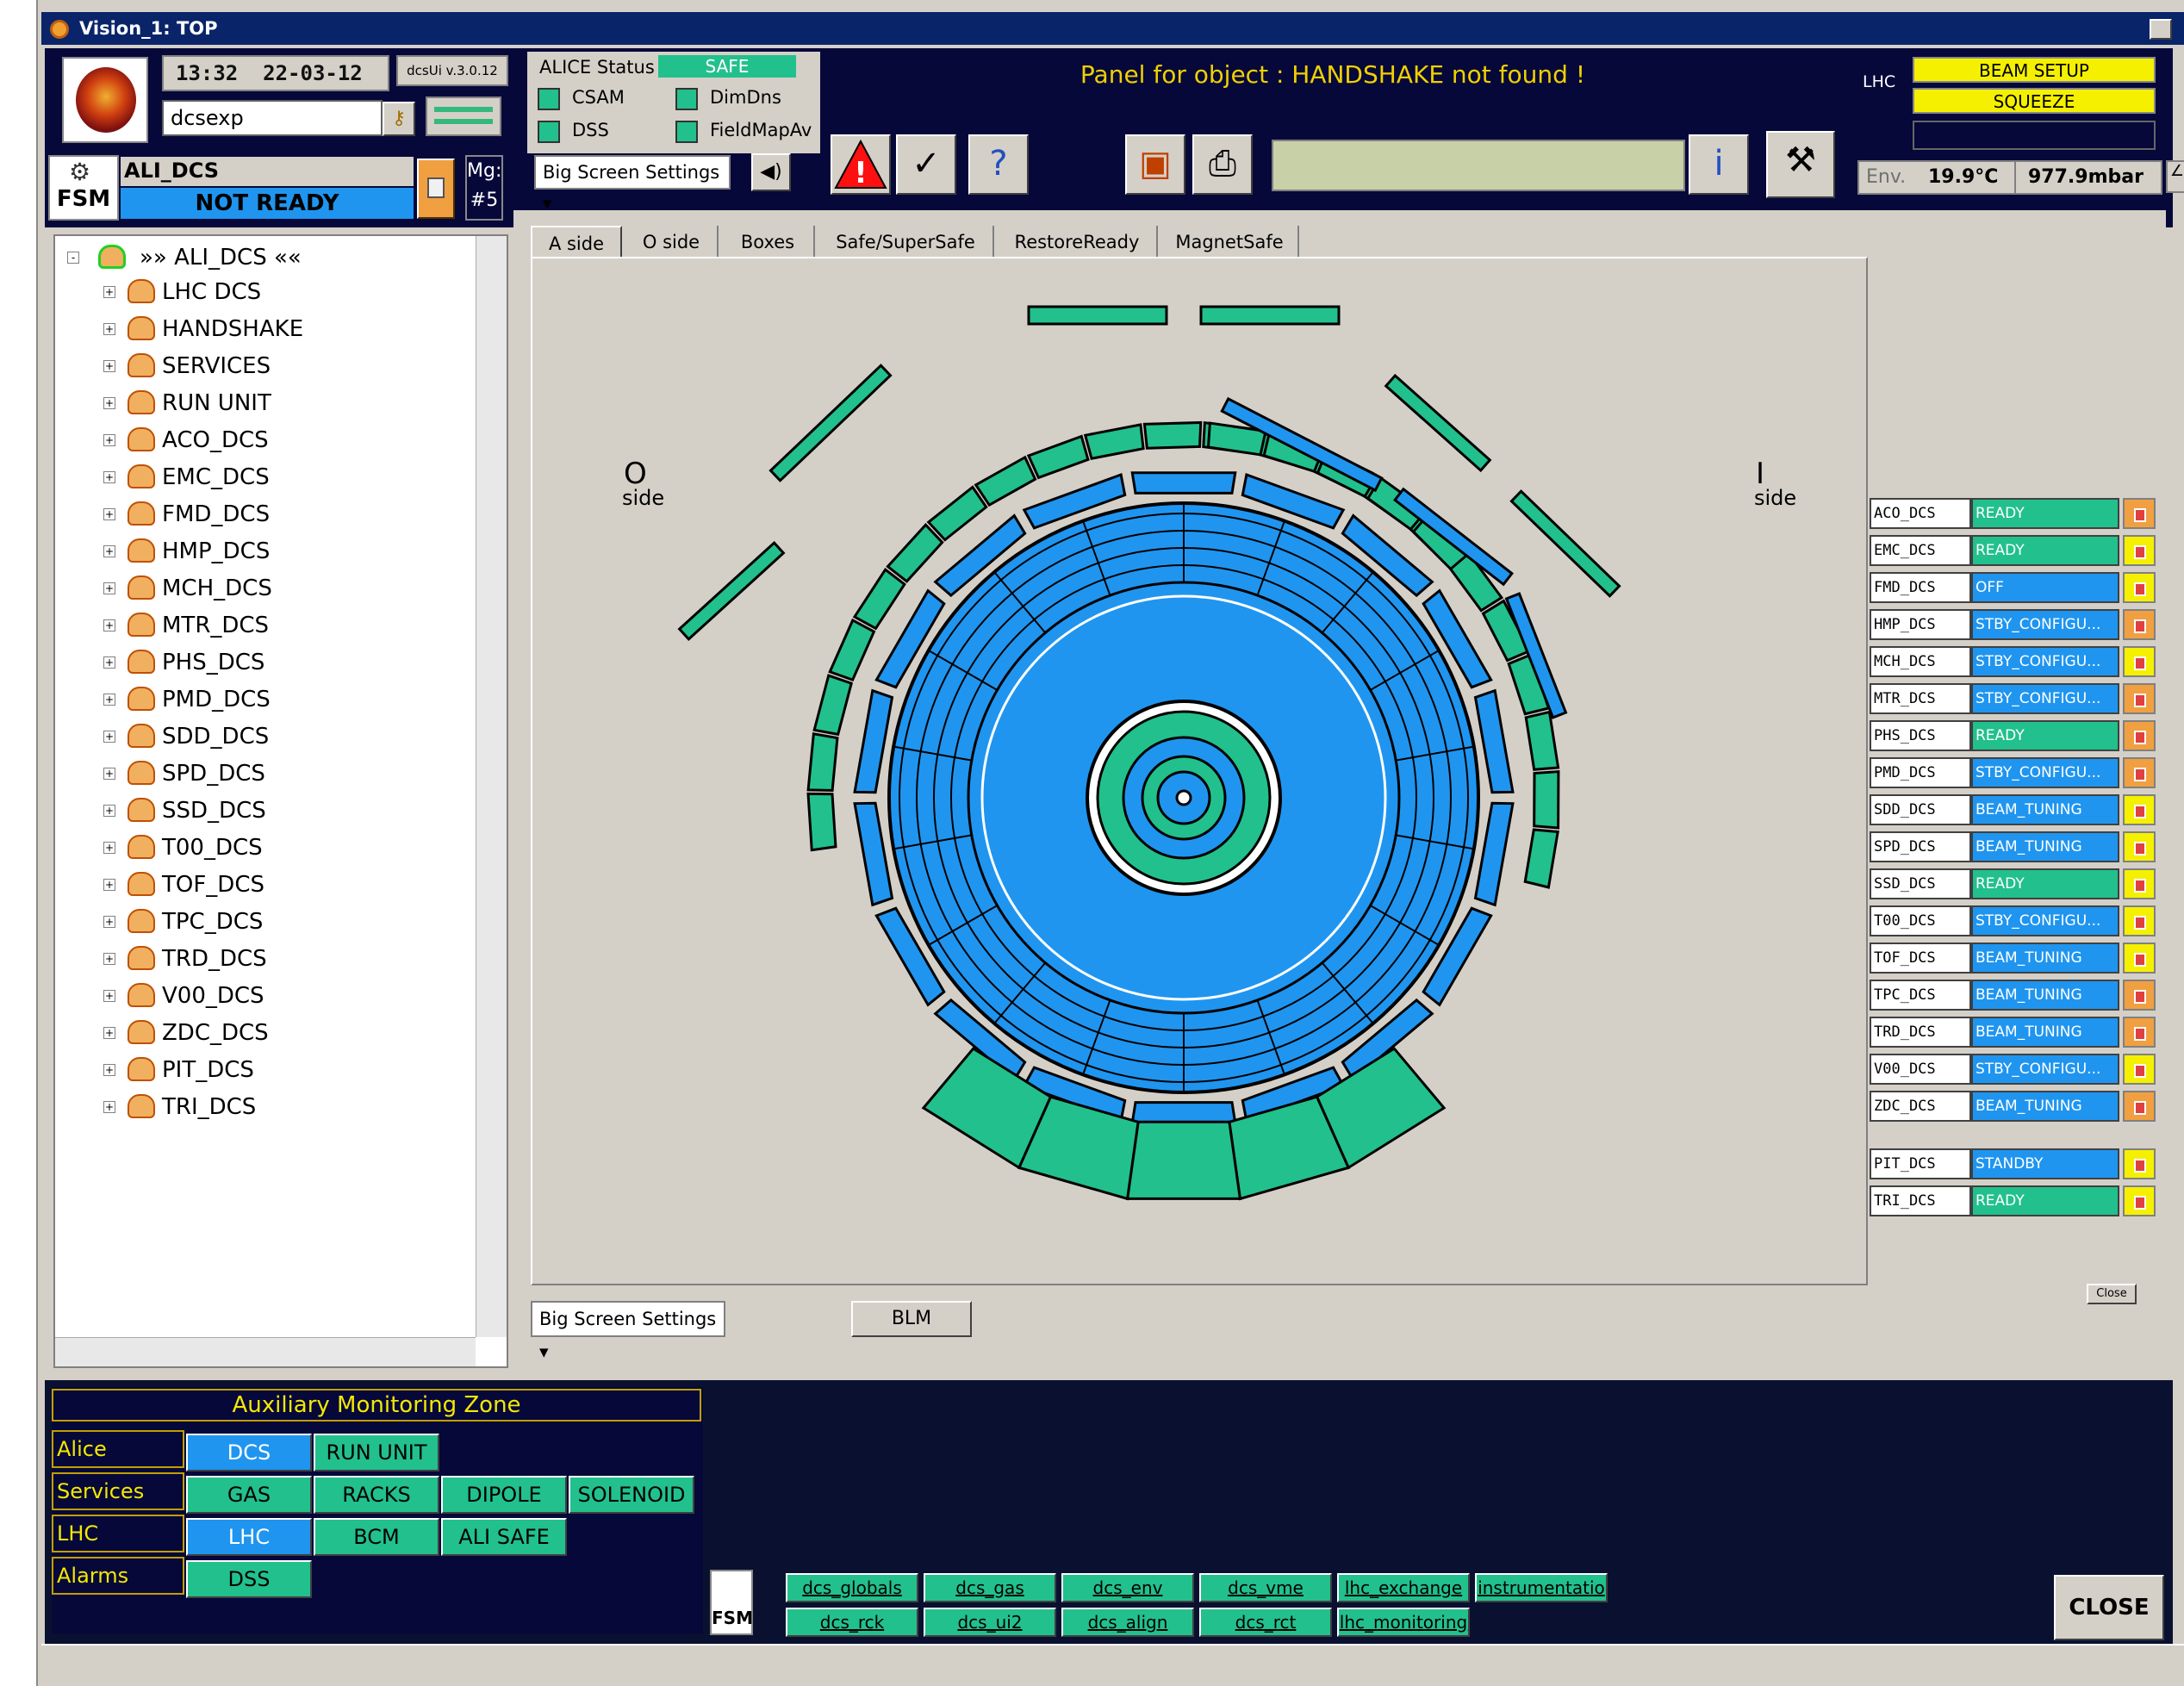 The image size is (2184, 1686). I want to click on quick-button: dcs_globals, so click(852, 1587).